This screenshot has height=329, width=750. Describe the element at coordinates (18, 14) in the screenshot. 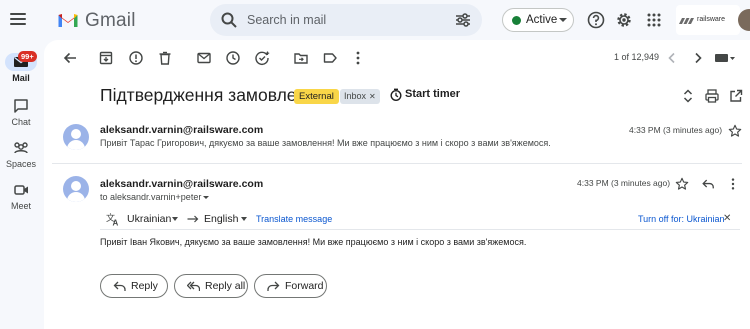

I see `hamburger-icon` at that location.